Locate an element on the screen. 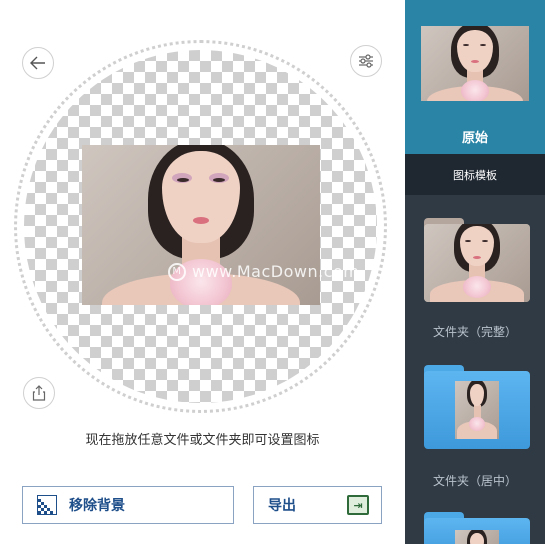 The height and width of the screenshot is (544, 545). watermark-logo: M is located at coordinates (177, 271).